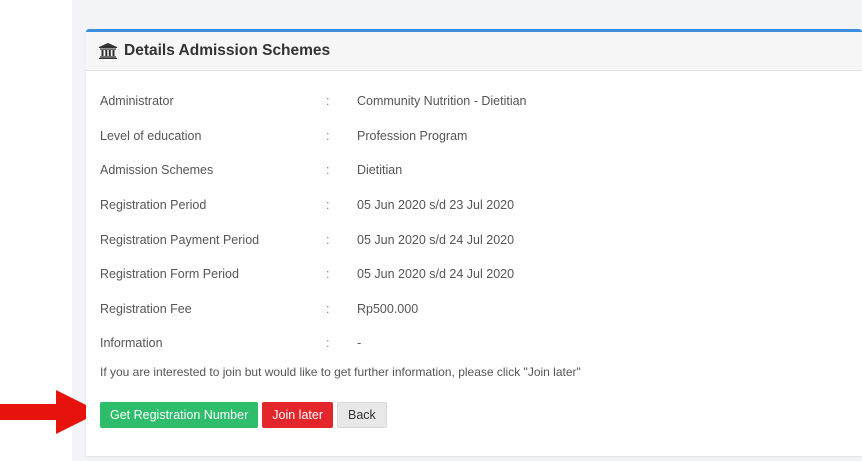 This screenshot has width=862, height=461. I want to click on detail-value: Community Nutrition - Dietitian, so click(442, 101).